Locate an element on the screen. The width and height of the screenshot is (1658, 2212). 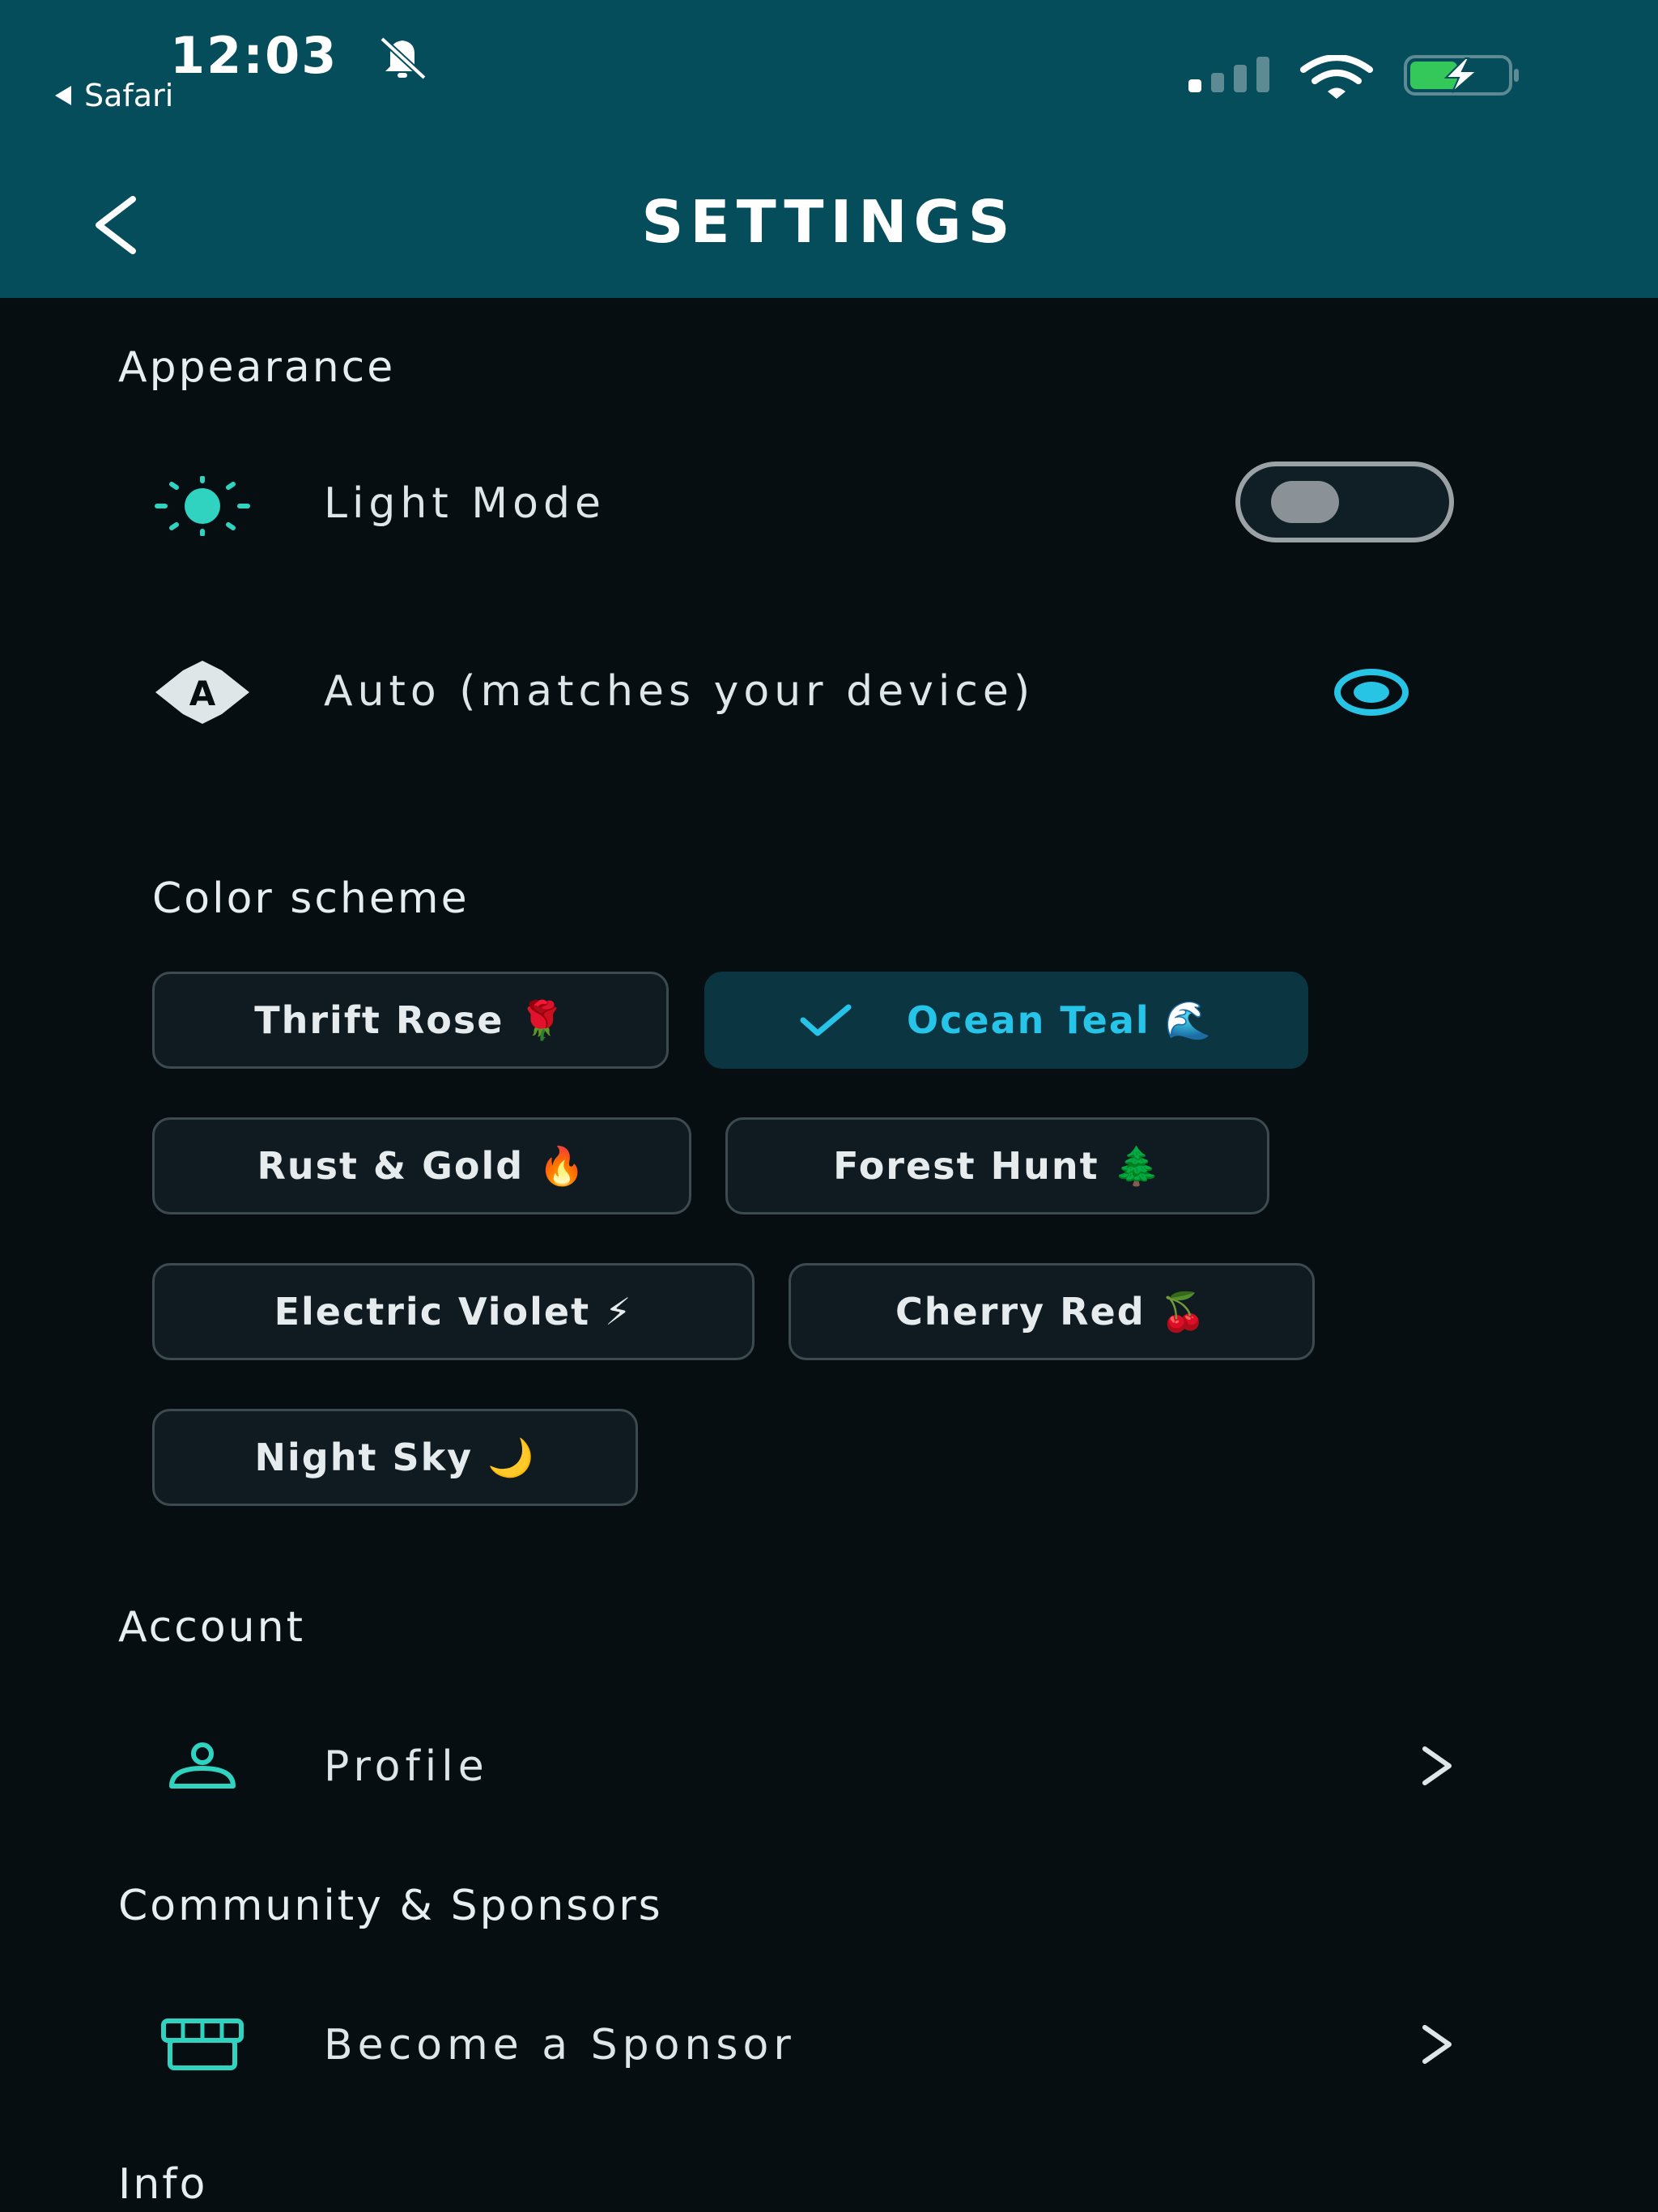
svg-text: A is located at coordinates (202, 694).